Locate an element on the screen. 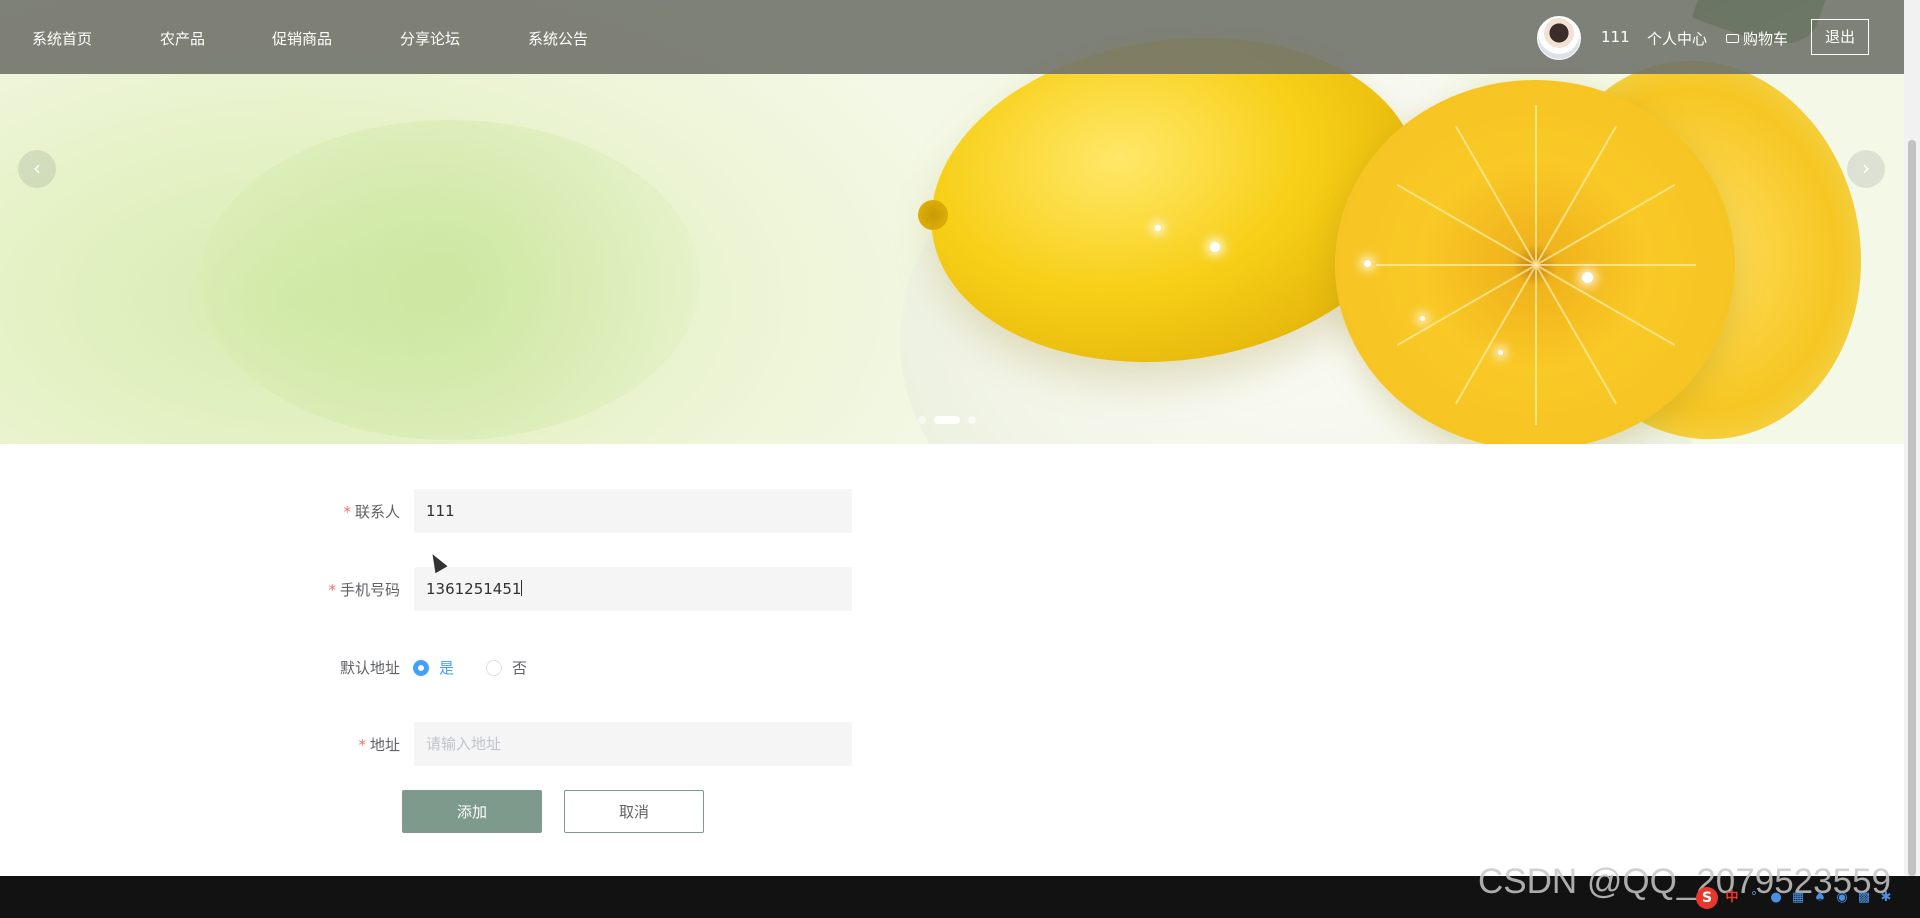 This screenshot has width=1920, height=918. cart-label: 购物车 is located at coordinates (1766, 39).